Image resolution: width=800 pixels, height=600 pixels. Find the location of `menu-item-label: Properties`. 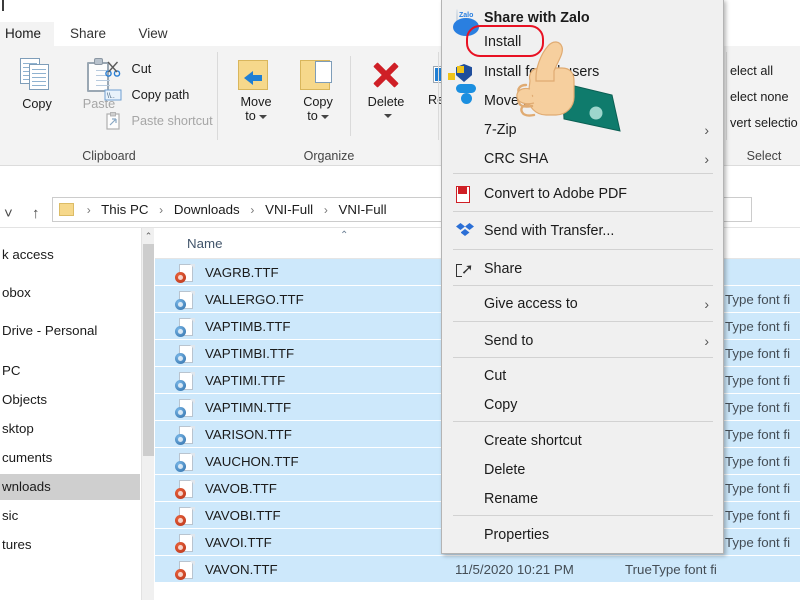

menu-item-label: Properties is located at coordinates (517, 535).